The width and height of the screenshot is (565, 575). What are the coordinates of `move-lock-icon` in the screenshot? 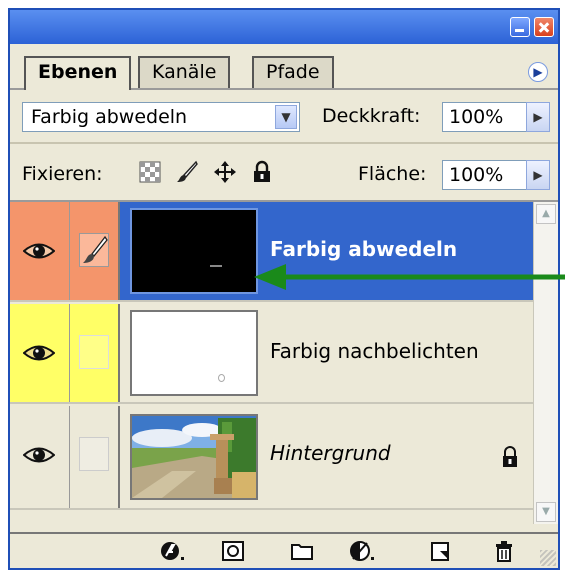 It's located at (225, 172).